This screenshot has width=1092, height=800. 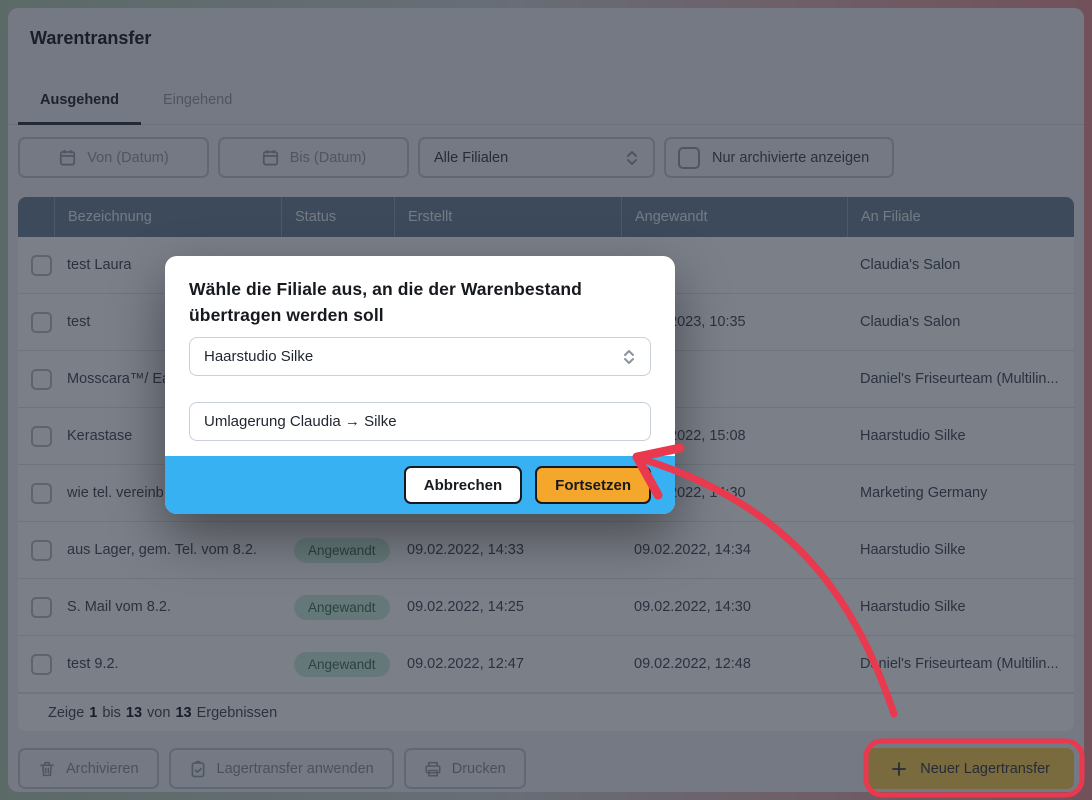 I want to click on chevron-updown-icon, so click(x=629, y=357).